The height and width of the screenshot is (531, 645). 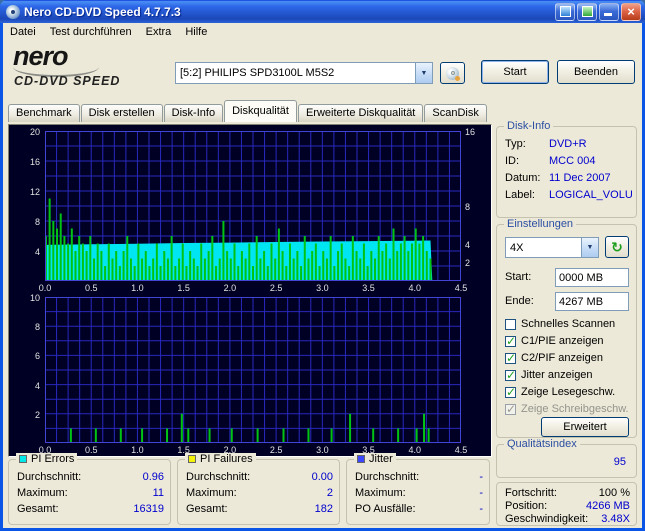 I want to click on tab-disk-info: Disk-Info, so click(x=193, y=113).